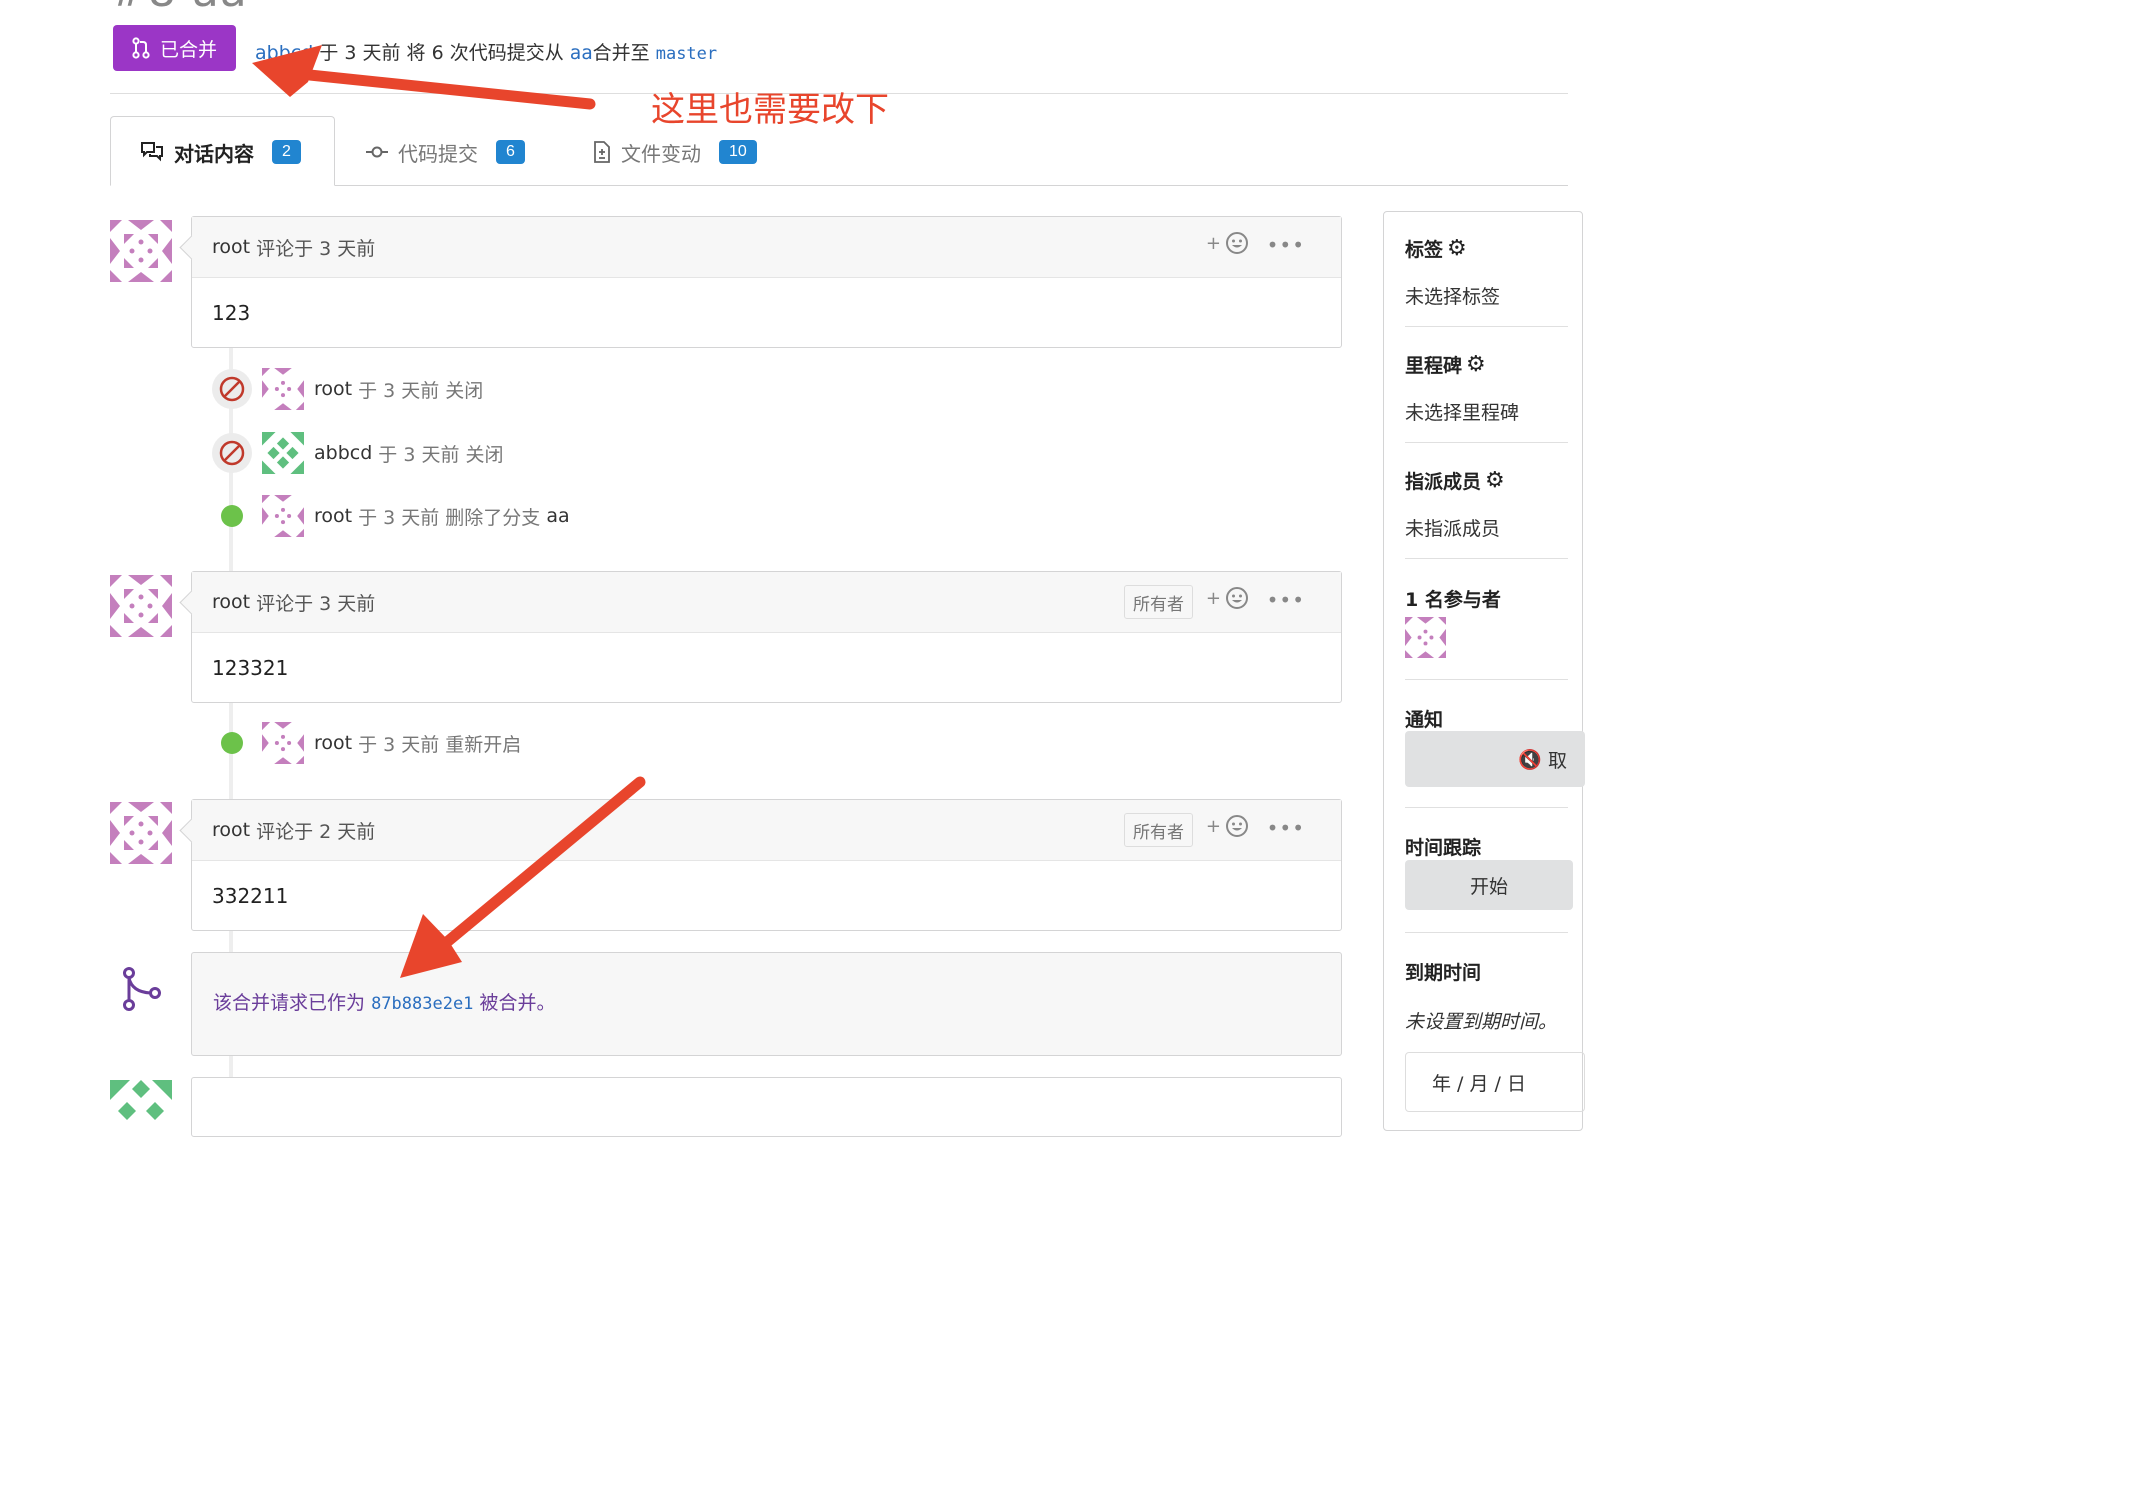  What do you see at coordinates (1424, 720) in the screenshot?
I see `notifications-title: 通知` at bounding box center [1424, 720].